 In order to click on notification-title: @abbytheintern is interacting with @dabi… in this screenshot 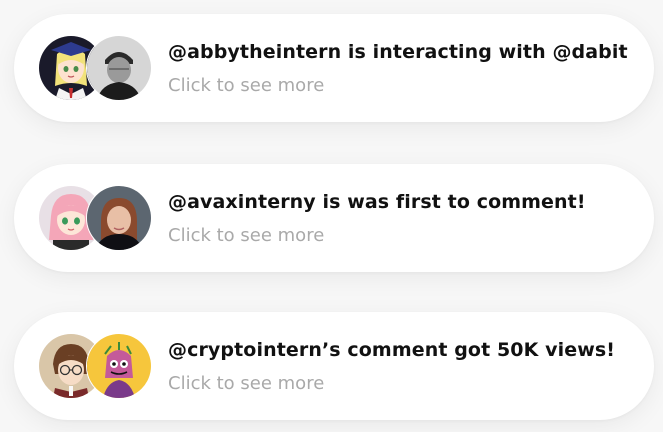, I will do `click(398, 51)`.